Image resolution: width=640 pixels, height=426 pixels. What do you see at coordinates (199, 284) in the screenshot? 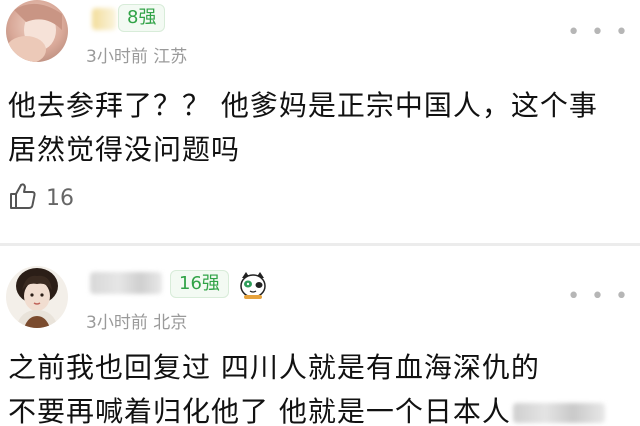
I see `rank-badge: 16强` at bounding box center [199, 284].